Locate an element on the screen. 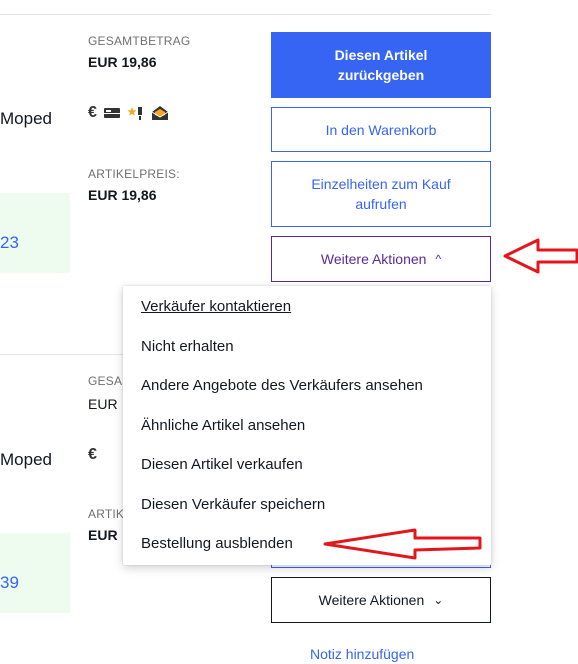 This screenshot has width=578, height=664. item-price-label: ARTIKELPREIS: is located at coordinates (134, 174).